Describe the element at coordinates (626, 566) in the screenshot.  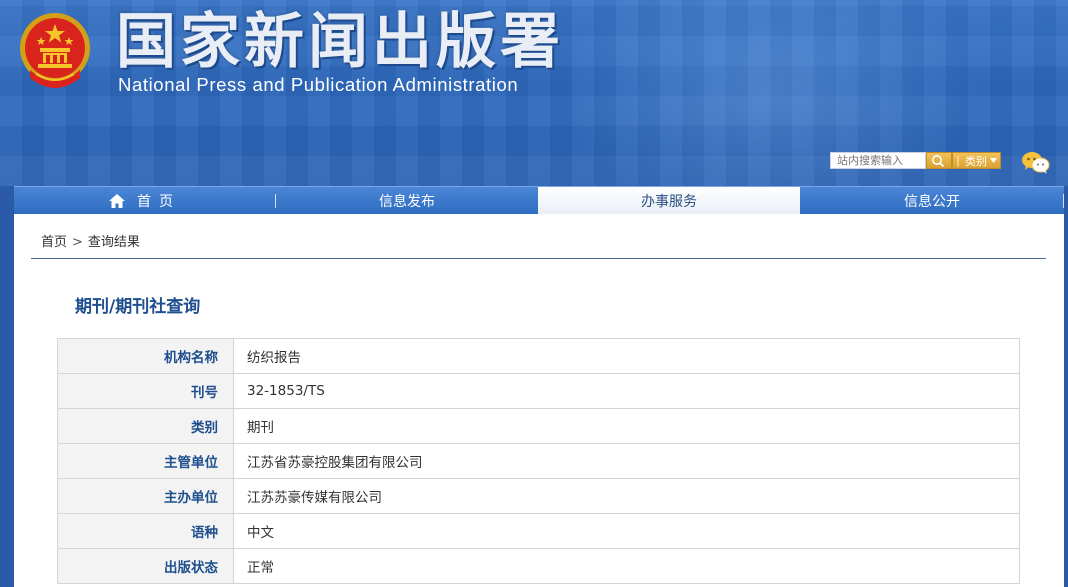
I see `row-value: 正常` at that location.